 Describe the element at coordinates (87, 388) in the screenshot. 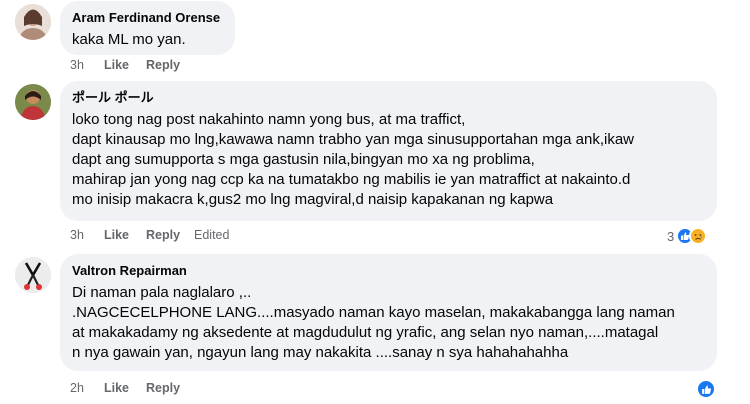

I see `comment-time: 2h` at that location.